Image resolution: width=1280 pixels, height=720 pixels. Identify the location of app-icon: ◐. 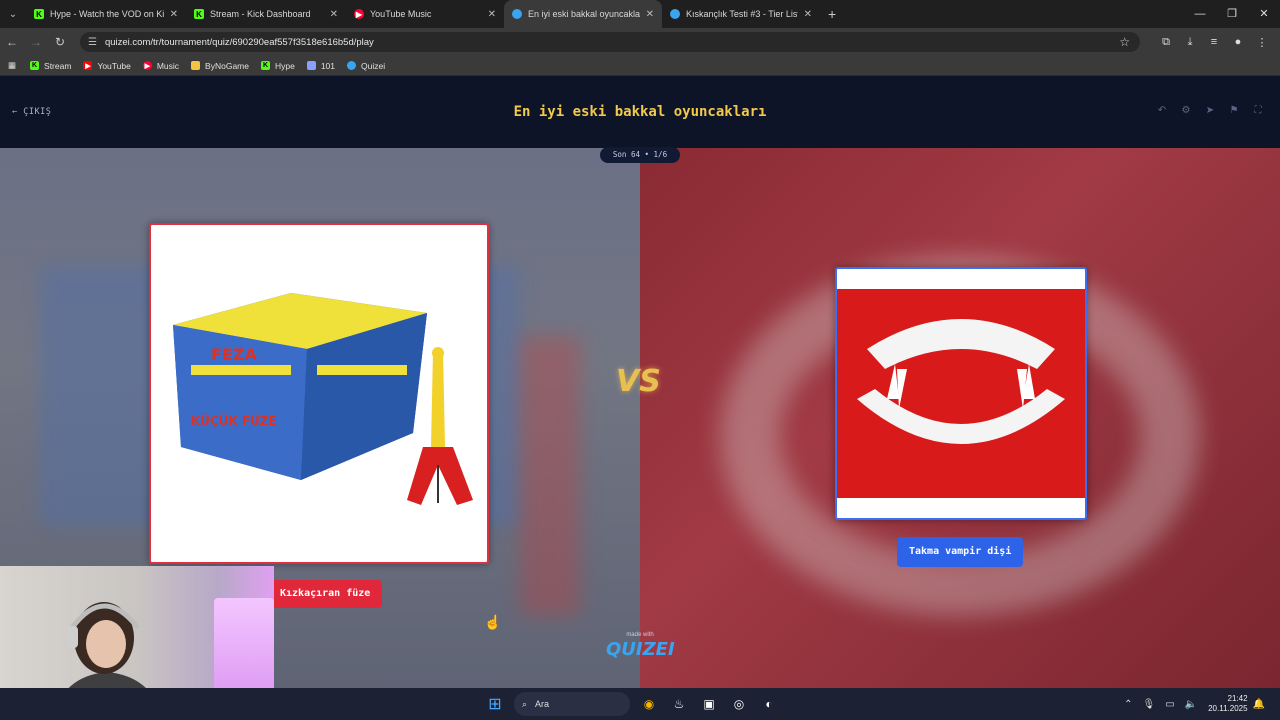
(769, 704).